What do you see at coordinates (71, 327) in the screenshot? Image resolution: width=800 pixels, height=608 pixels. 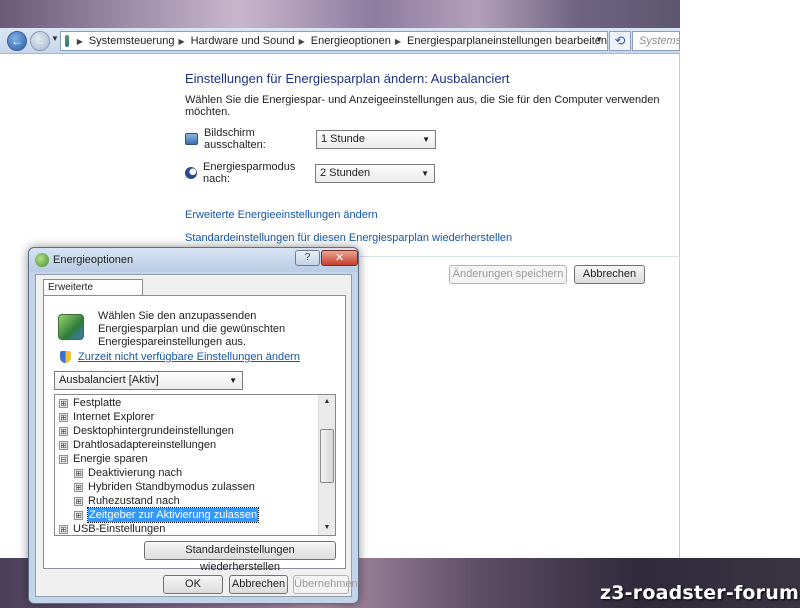 I see `power-plan-icon` at bounding box center [71, 327].